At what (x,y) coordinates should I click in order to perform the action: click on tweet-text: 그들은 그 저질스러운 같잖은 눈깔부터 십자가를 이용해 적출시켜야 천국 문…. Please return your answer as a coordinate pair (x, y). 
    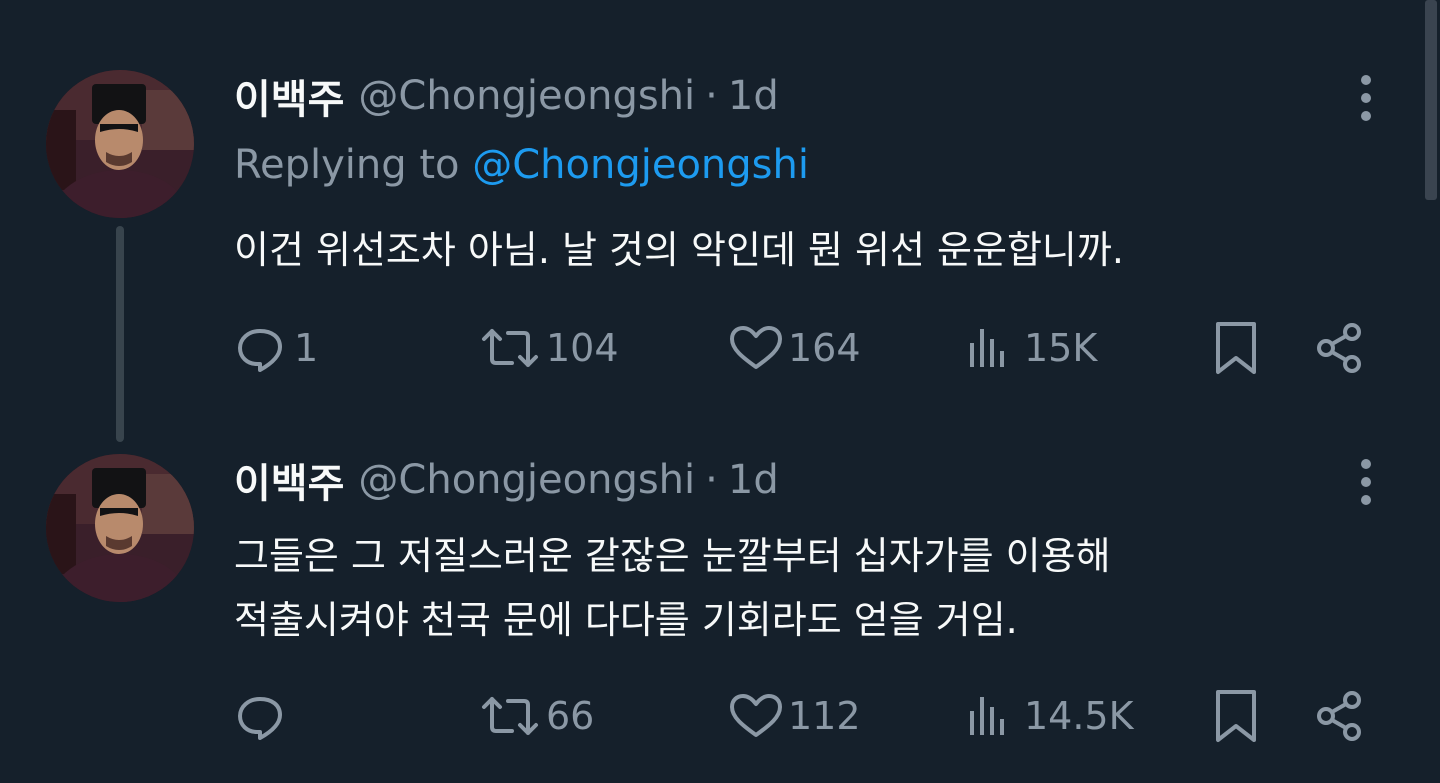
    Looking at the image, I should click on (672, 588).